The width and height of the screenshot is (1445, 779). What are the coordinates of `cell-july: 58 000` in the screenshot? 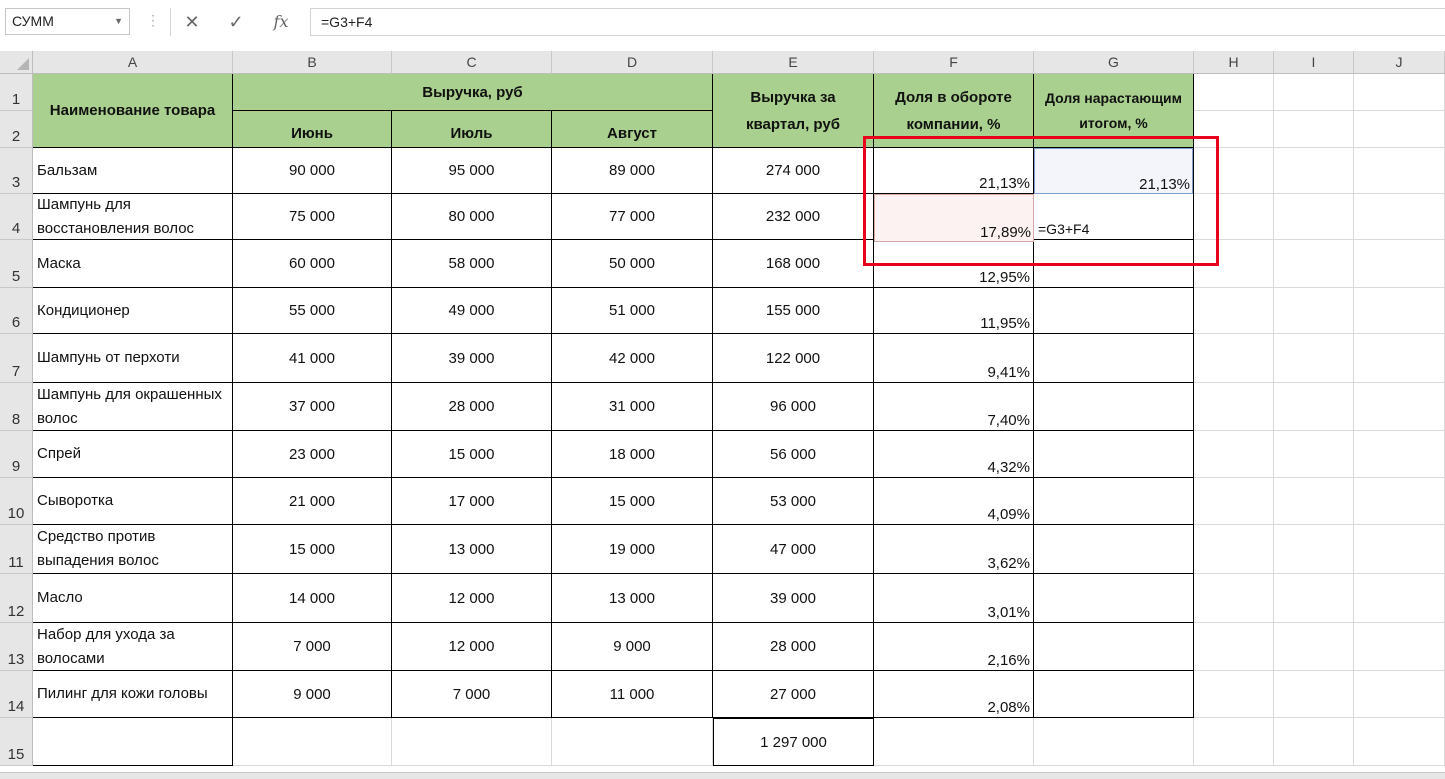 It's located at (472, 264).